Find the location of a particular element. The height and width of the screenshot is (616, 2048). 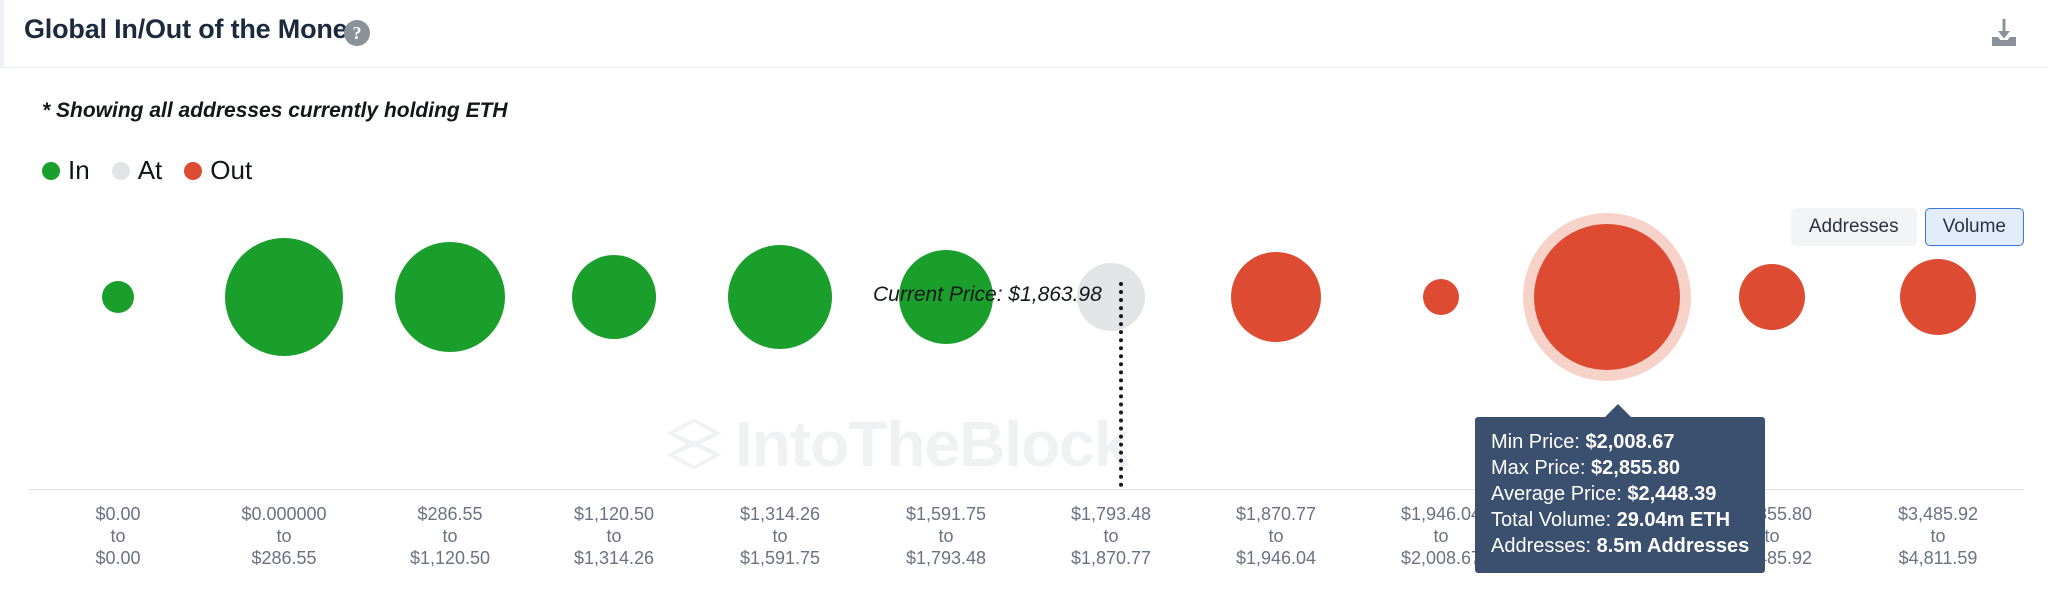

tooltip-key: Total Volume: is located at coordinates (1554, 520).